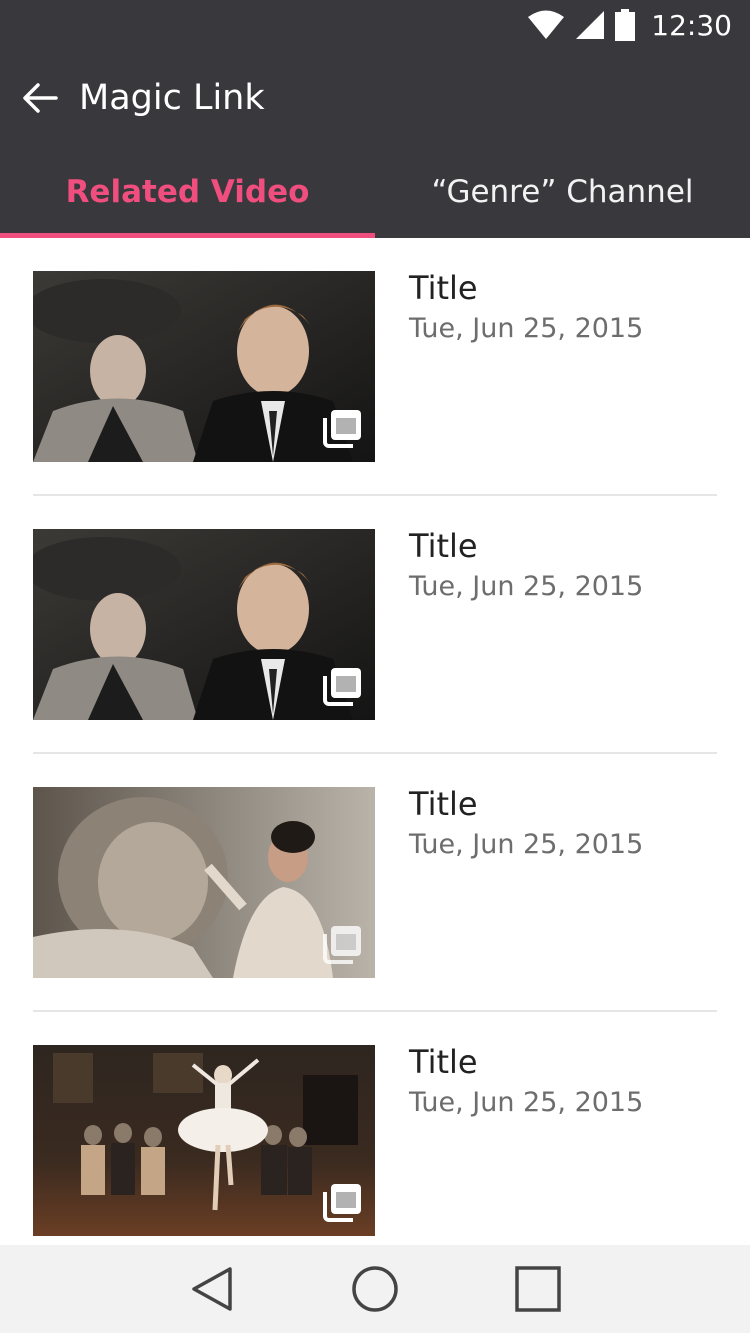 Image resolution: width=750 pixels, height=1333 pixels. I want to click on nav-back-button, so click(212, 1289).